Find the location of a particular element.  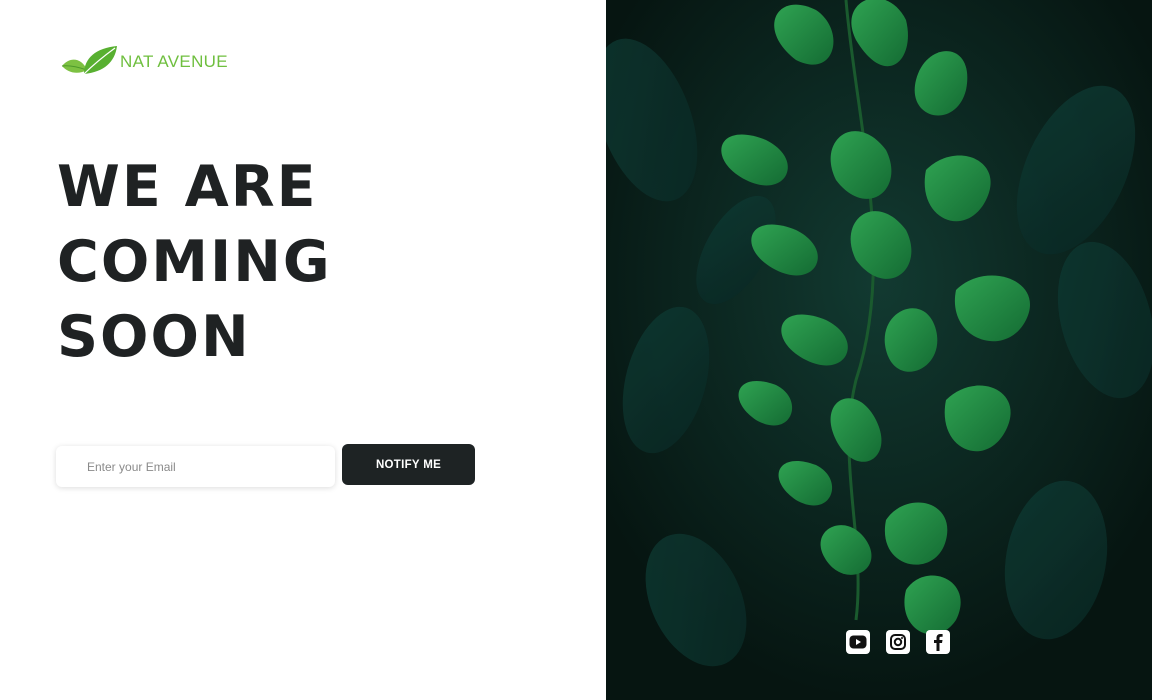

instagram-link is located at coordinates (898, 642).